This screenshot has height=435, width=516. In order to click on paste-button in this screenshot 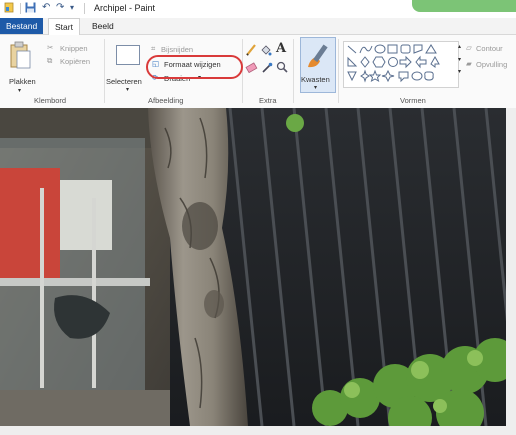, I will do `click(20, 58)`.